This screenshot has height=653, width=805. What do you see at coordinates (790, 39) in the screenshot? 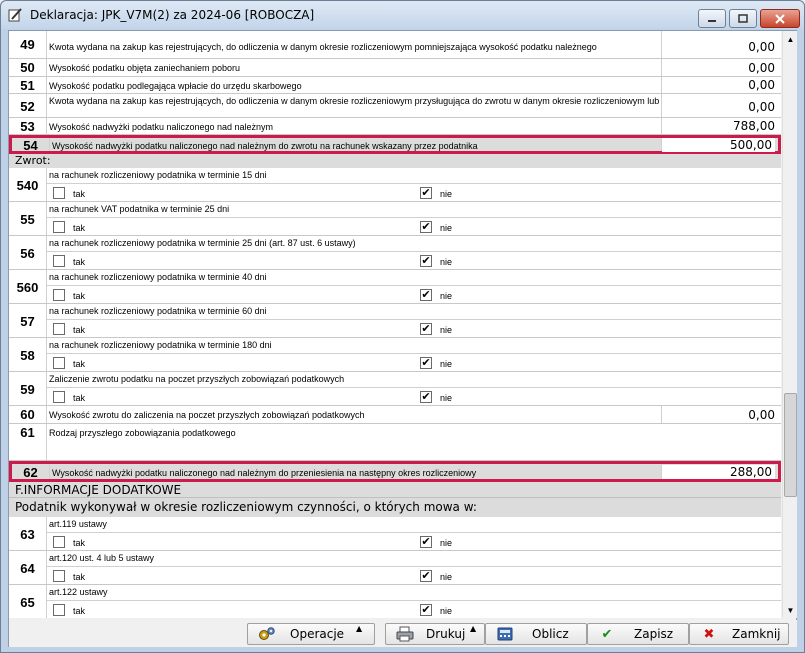
I see `scroll-up-icon: ▲` at bounding box center [790, 39].